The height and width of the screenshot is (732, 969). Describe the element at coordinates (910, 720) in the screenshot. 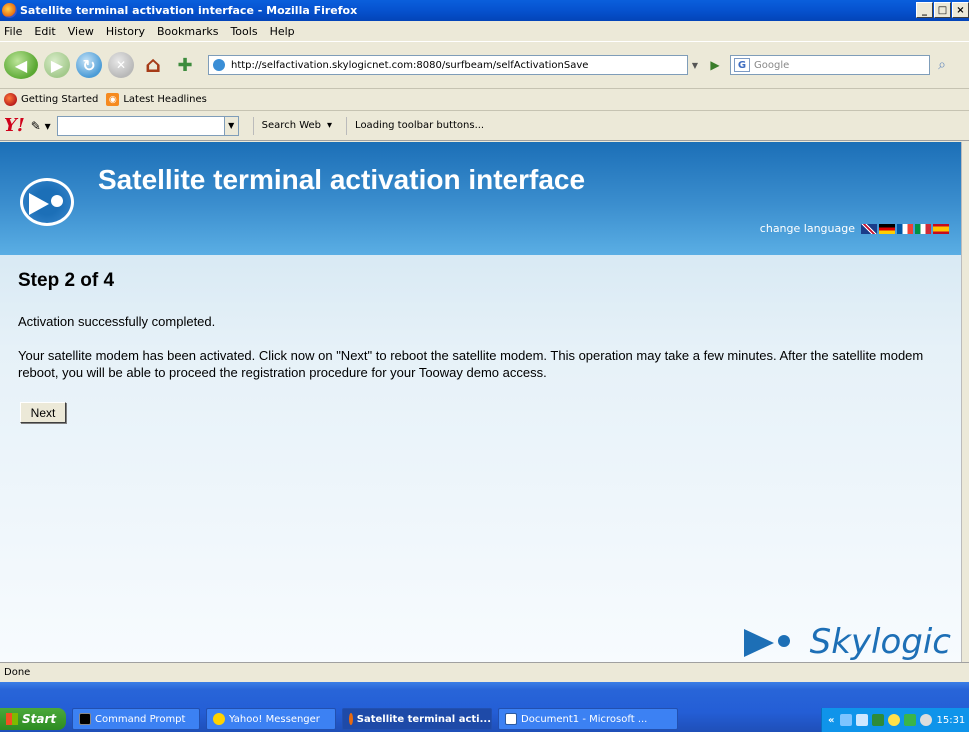

I see `status-tray-icon` at that location.